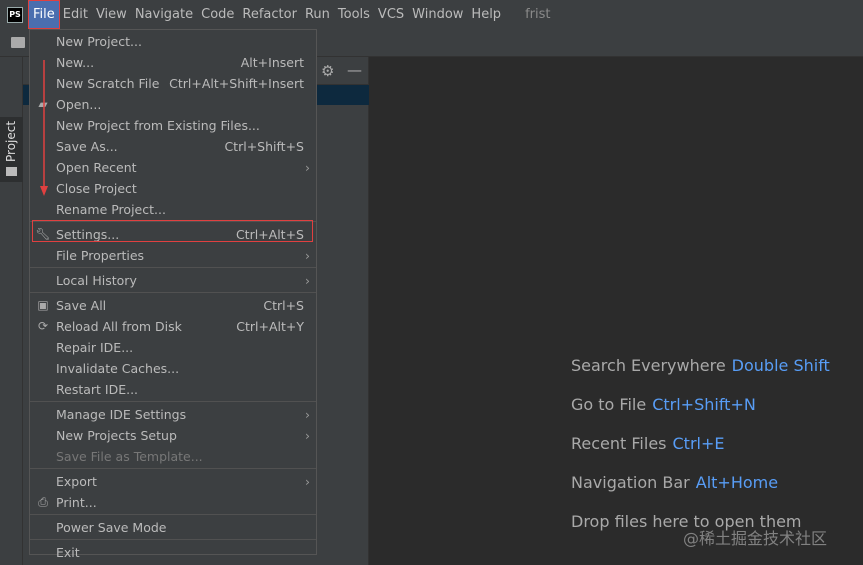 The width and height of the screenshot is (863, 565). Describe the element at coordinates (173, 188) in the screenshot. I see `menu-item-close-project: Close Project` at that location.